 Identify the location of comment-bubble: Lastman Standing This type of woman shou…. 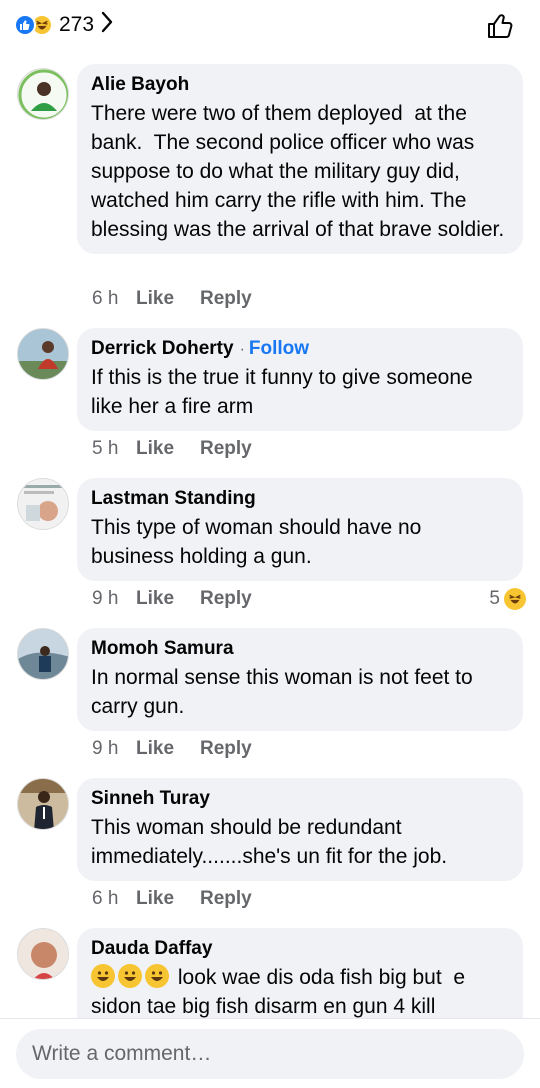
(300, 529).